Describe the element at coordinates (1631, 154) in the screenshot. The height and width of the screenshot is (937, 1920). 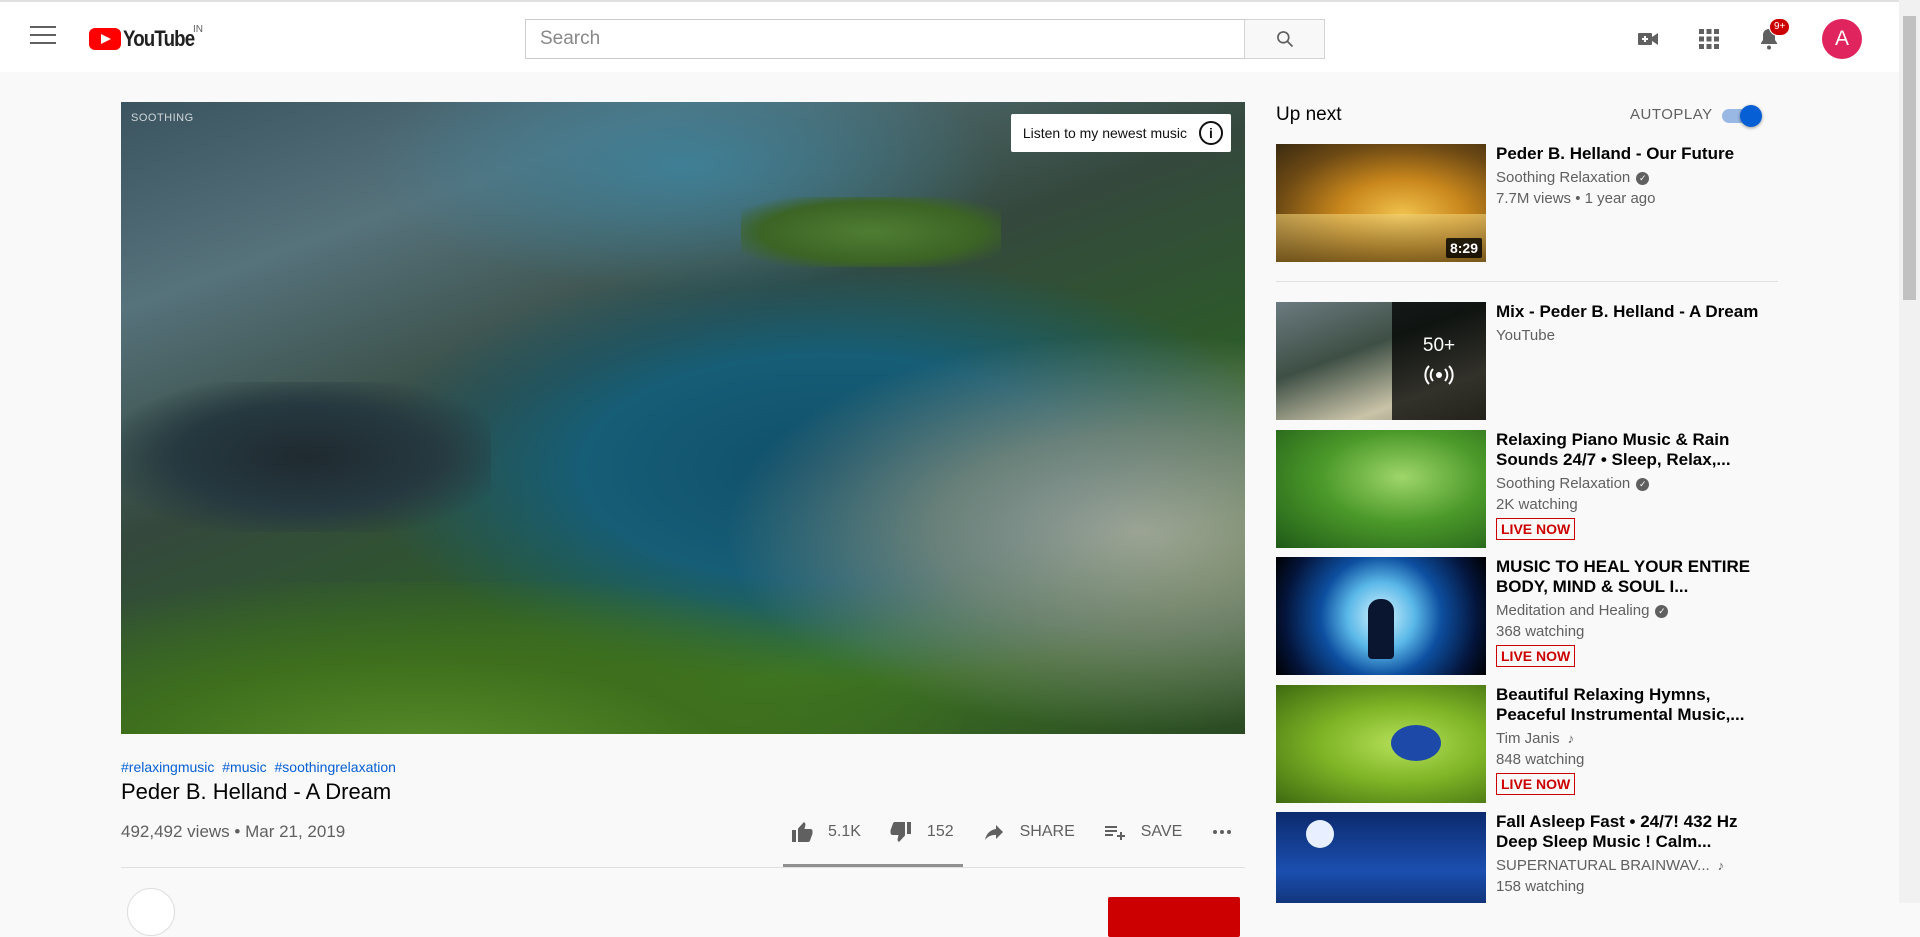
I see `video-title: Peder B. Helland - Our Future` at that location.